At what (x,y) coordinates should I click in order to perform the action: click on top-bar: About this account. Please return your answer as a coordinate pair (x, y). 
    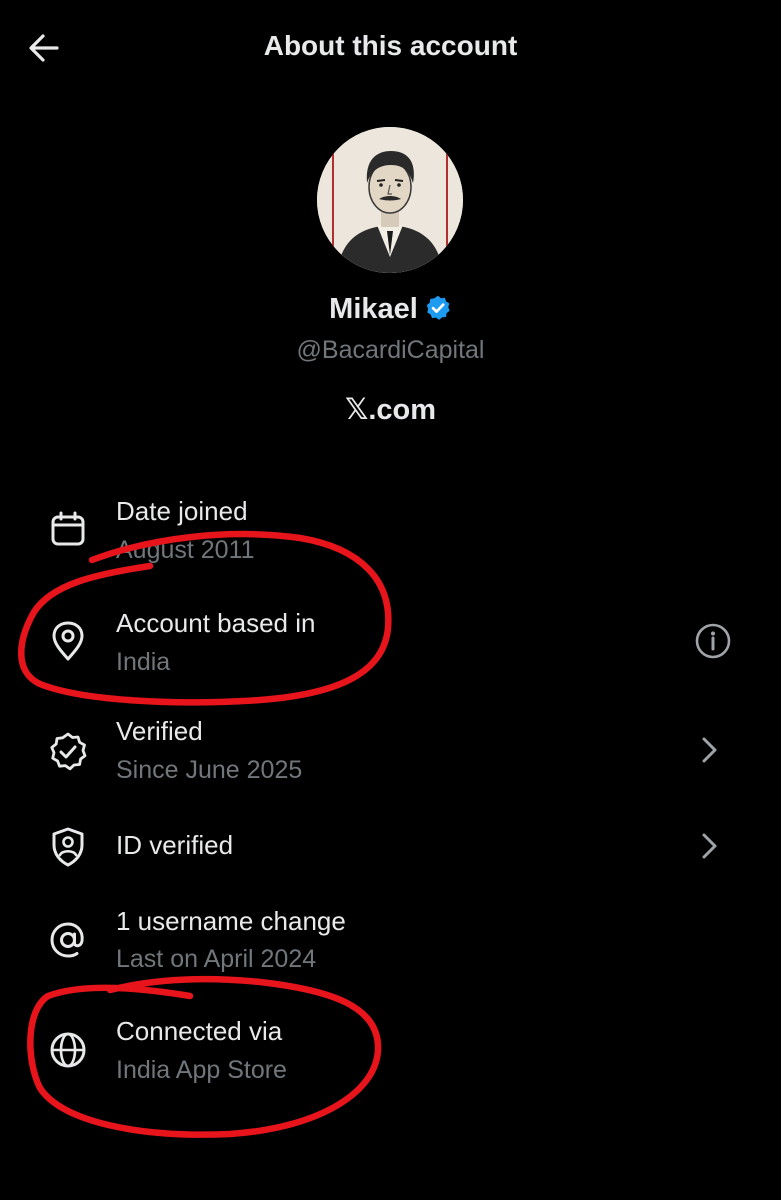
    Looking at the image, I should click on (390, 46).